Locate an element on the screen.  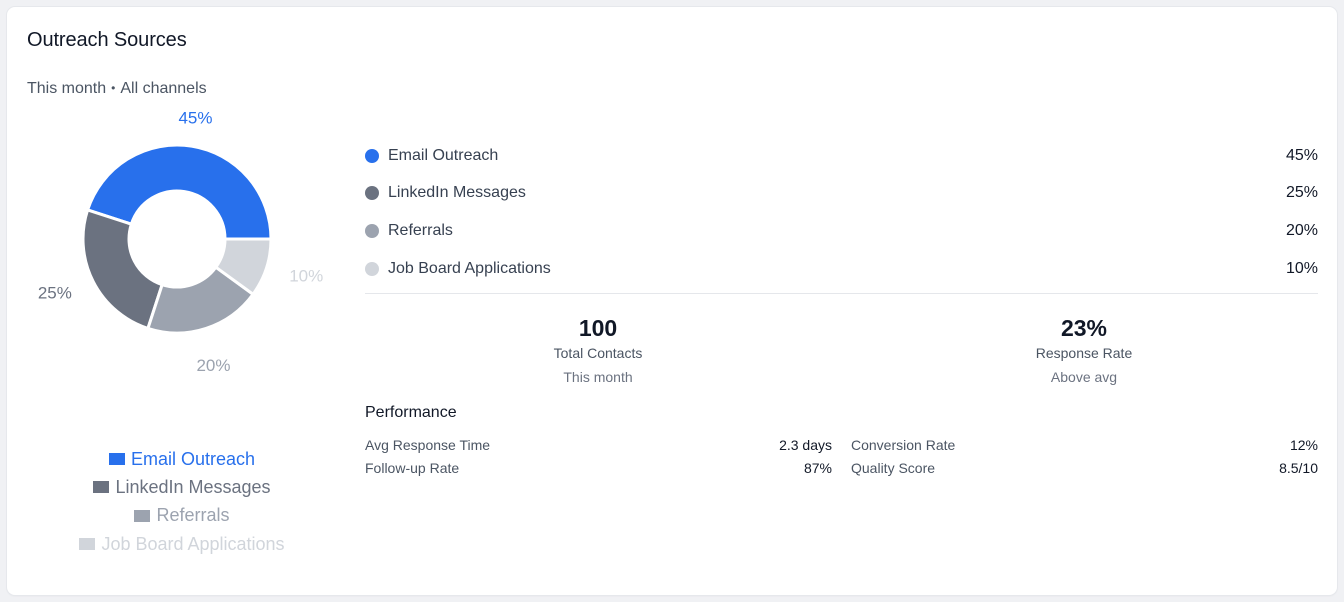
legend-label-email: Email Outreach is located at coordinates (193, 458).